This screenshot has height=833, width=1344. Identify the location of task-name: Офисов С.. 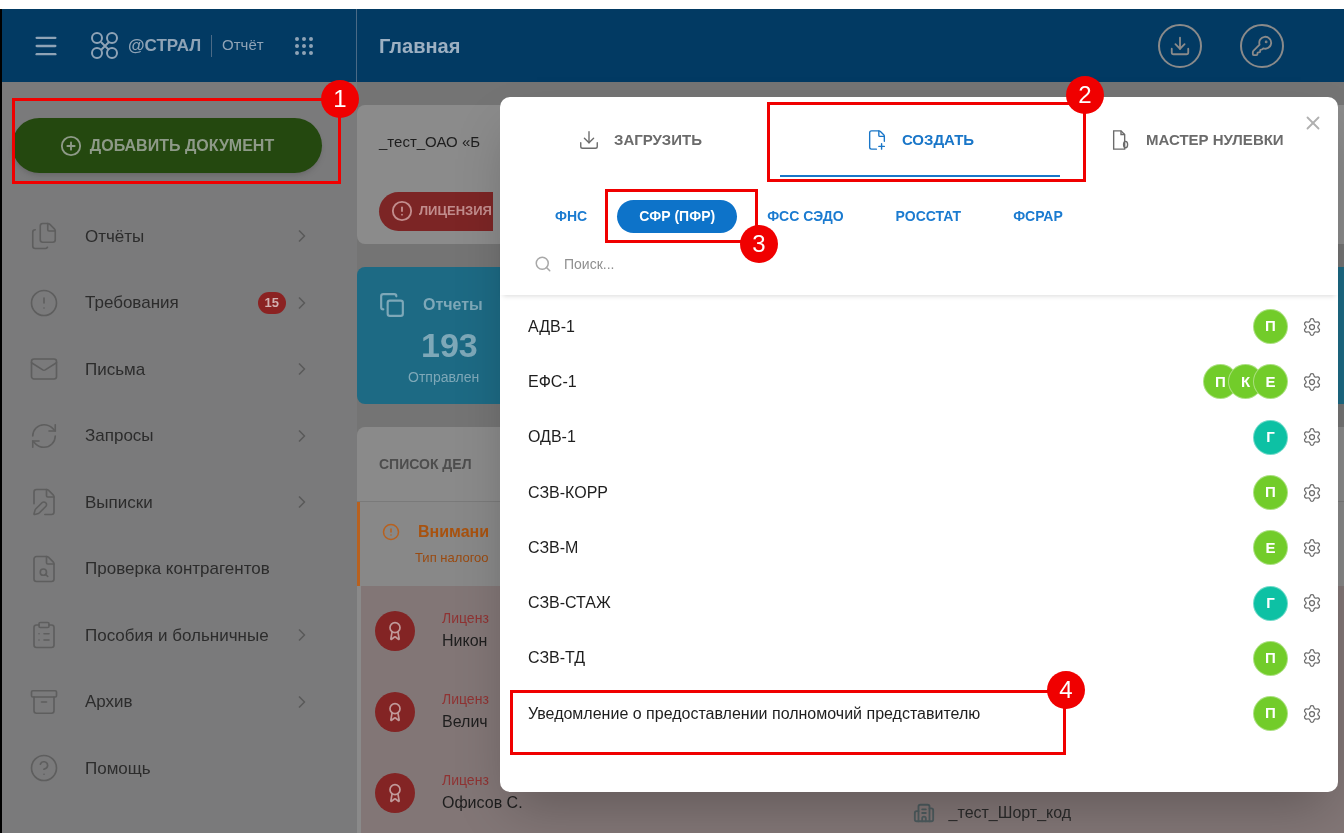
(482, 803).